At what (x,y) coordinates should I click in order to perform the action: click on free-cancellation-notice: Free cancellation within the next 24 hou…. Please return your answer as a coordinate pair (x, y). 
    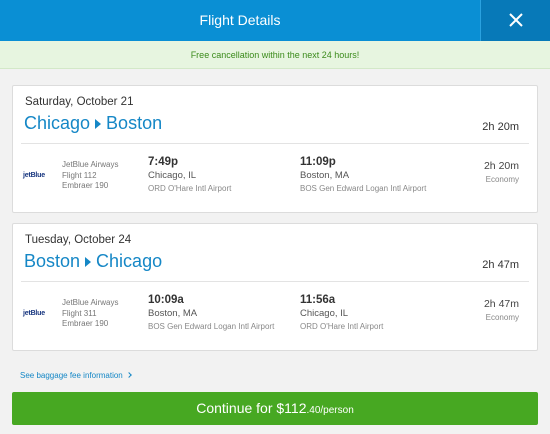
    Looking at the image, I should click on (275, 55).